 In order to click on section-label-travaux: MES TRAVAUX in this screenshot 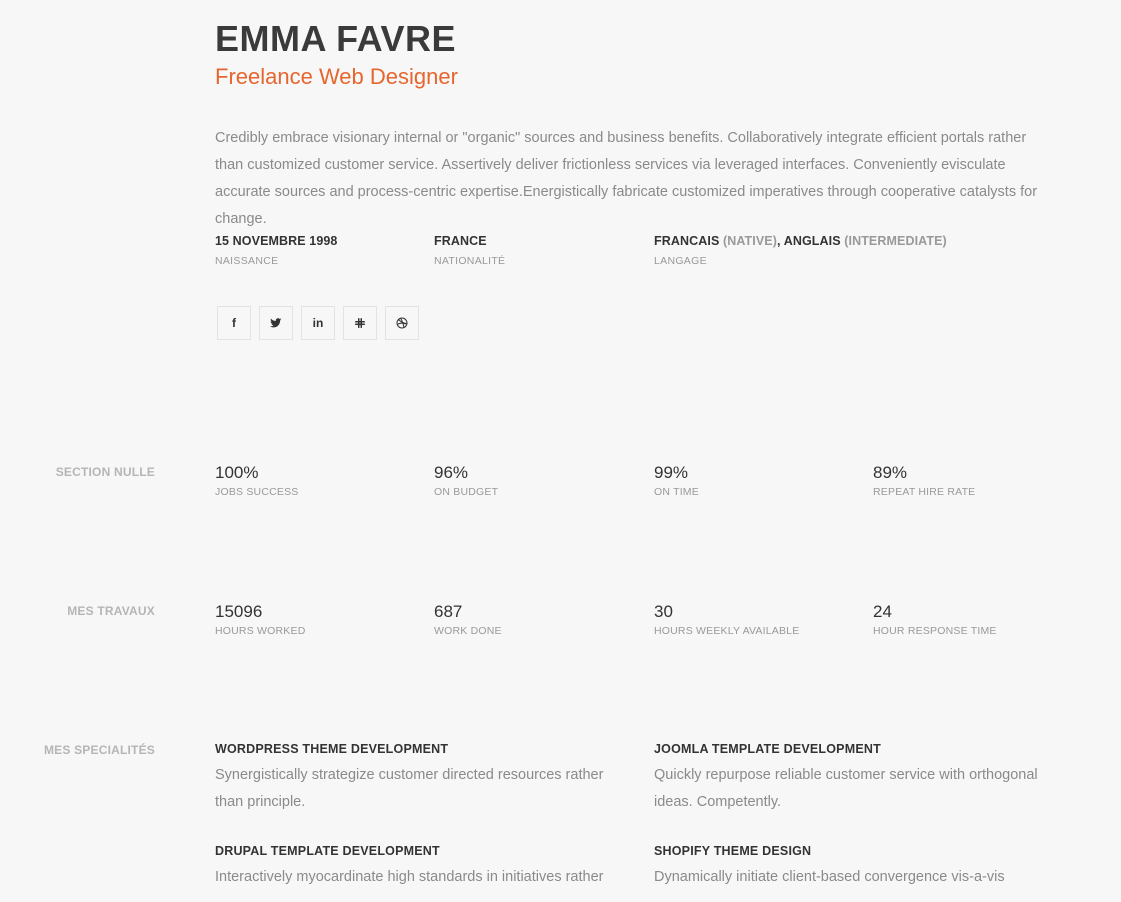, I will do `click(111, 611)`.